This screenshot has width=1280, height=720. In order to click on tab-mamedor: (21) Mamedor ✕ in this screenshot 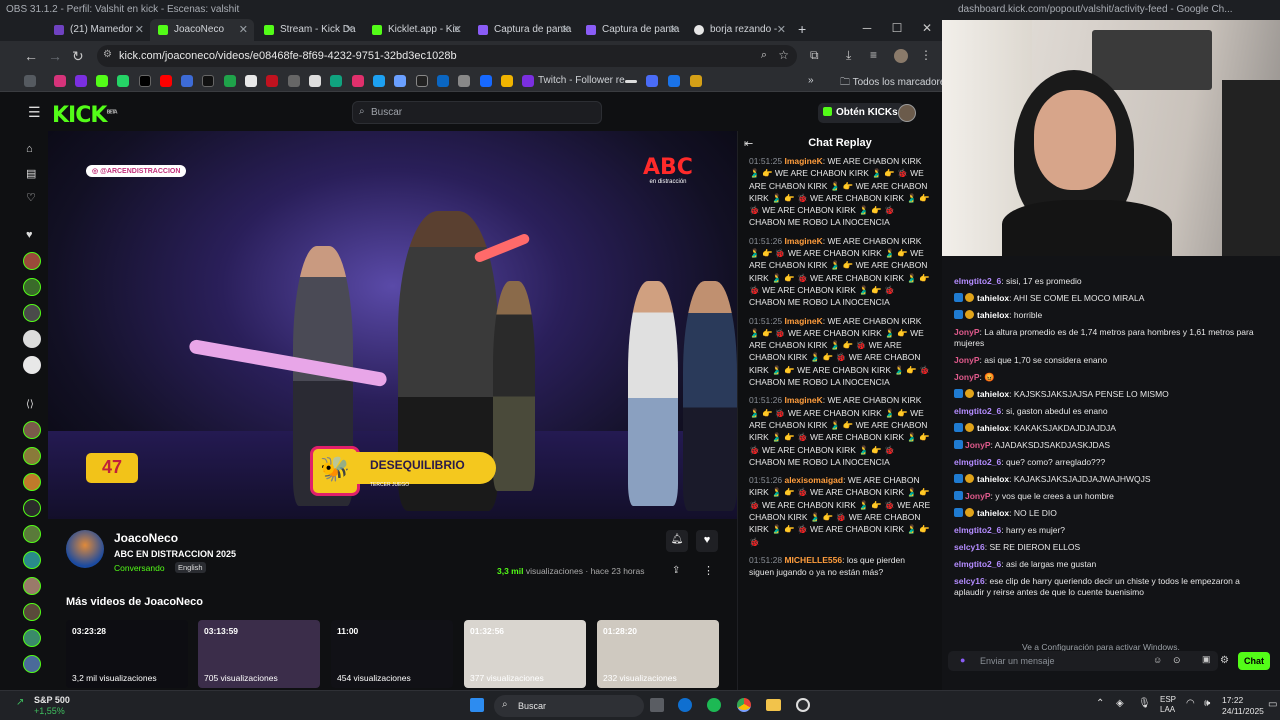, I will do `click(98, 30)`.